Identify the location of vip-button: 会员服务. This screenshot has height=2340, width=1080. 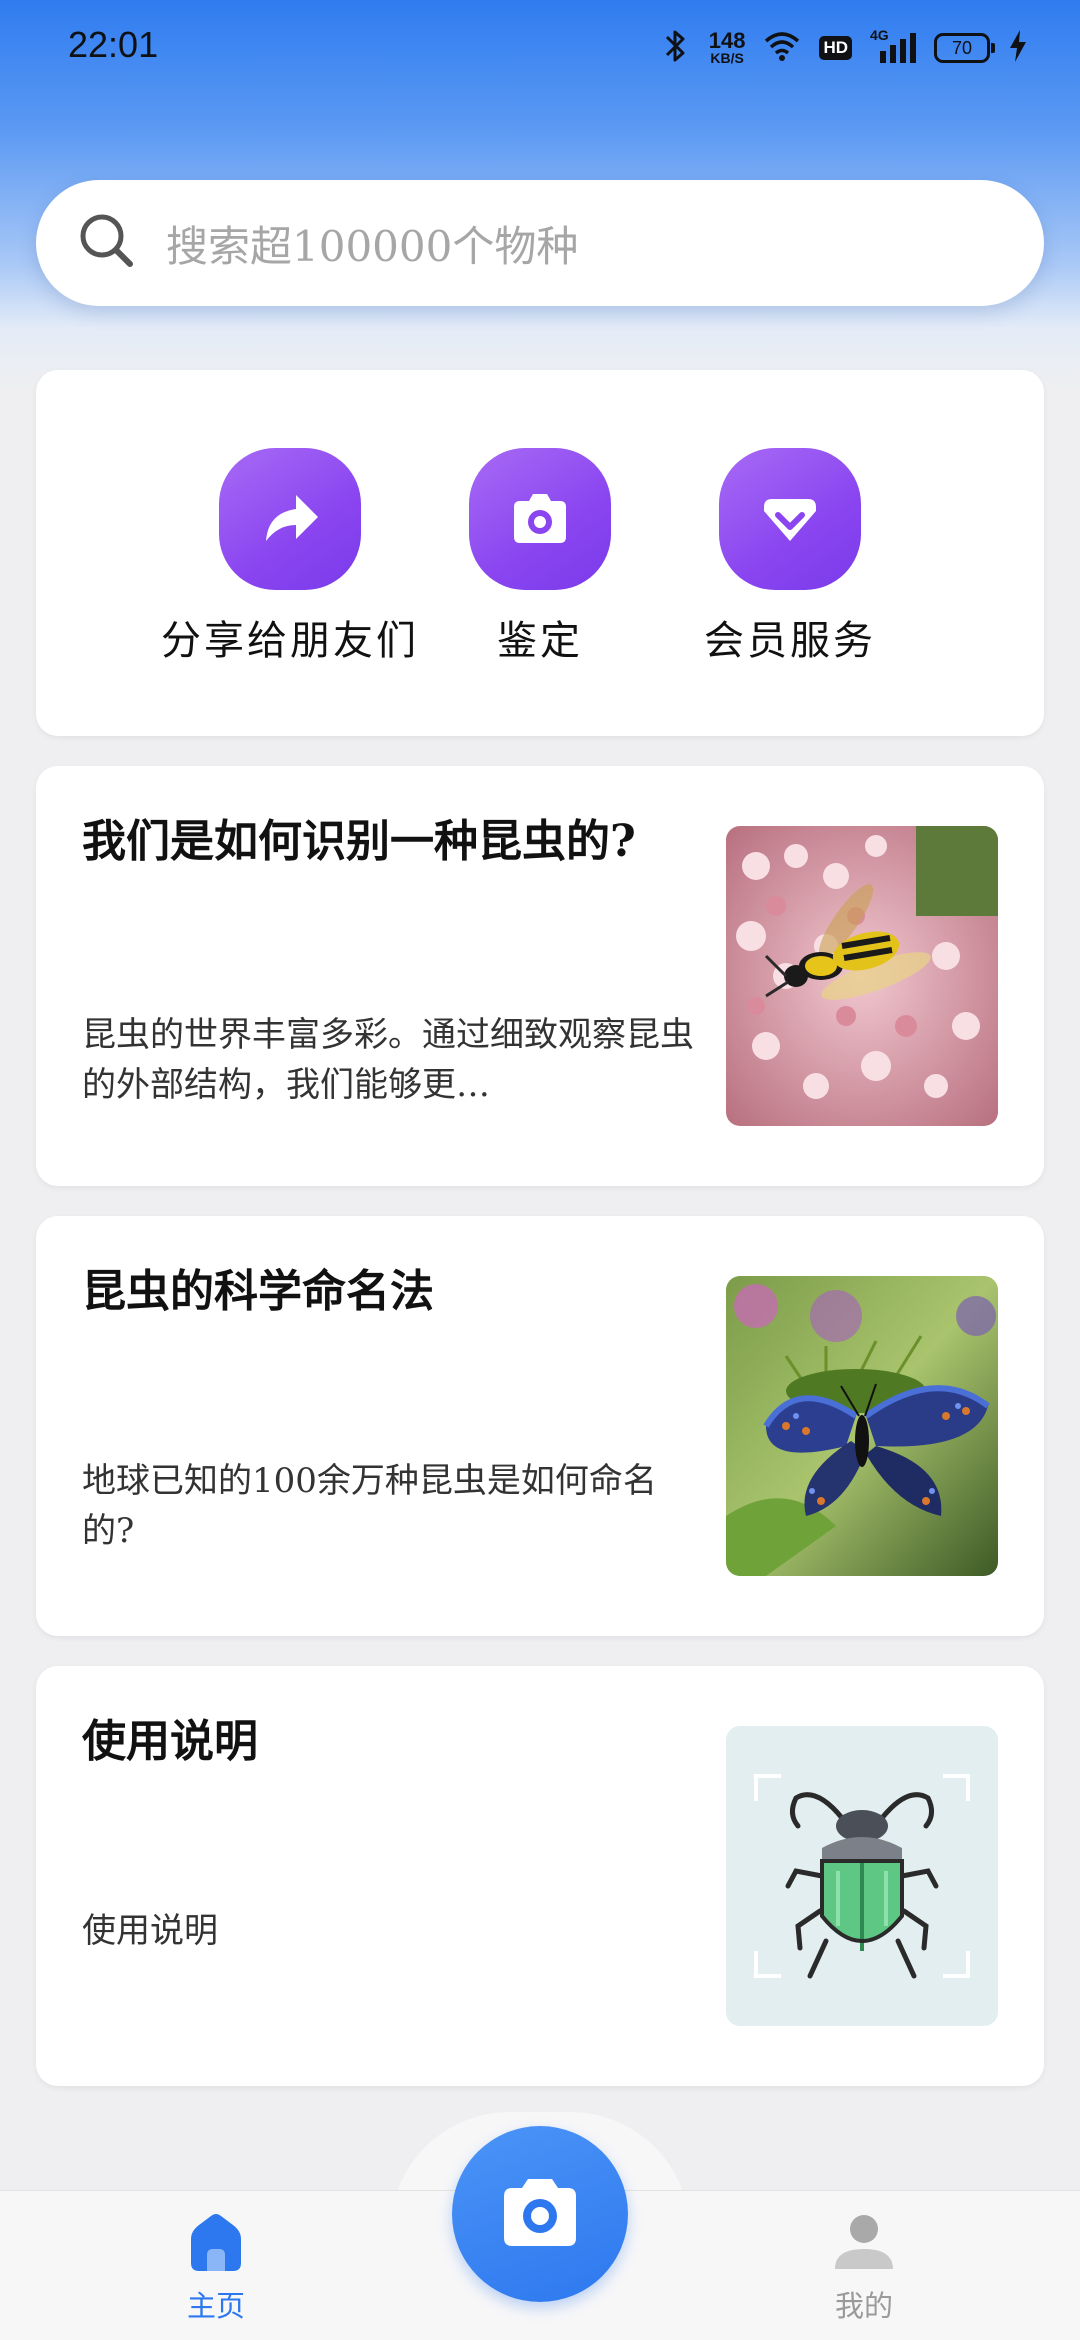
(790, 557).